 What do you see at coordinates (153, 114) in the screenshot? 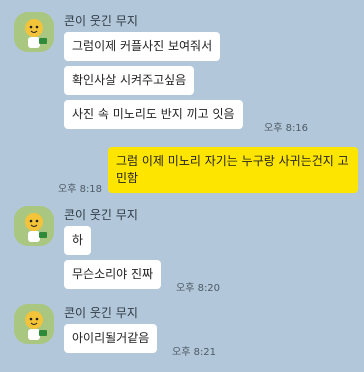
I see `message-bubble: 사진 속 미노리도 반지 끼고 잇음` at bounding box center [153, 114].